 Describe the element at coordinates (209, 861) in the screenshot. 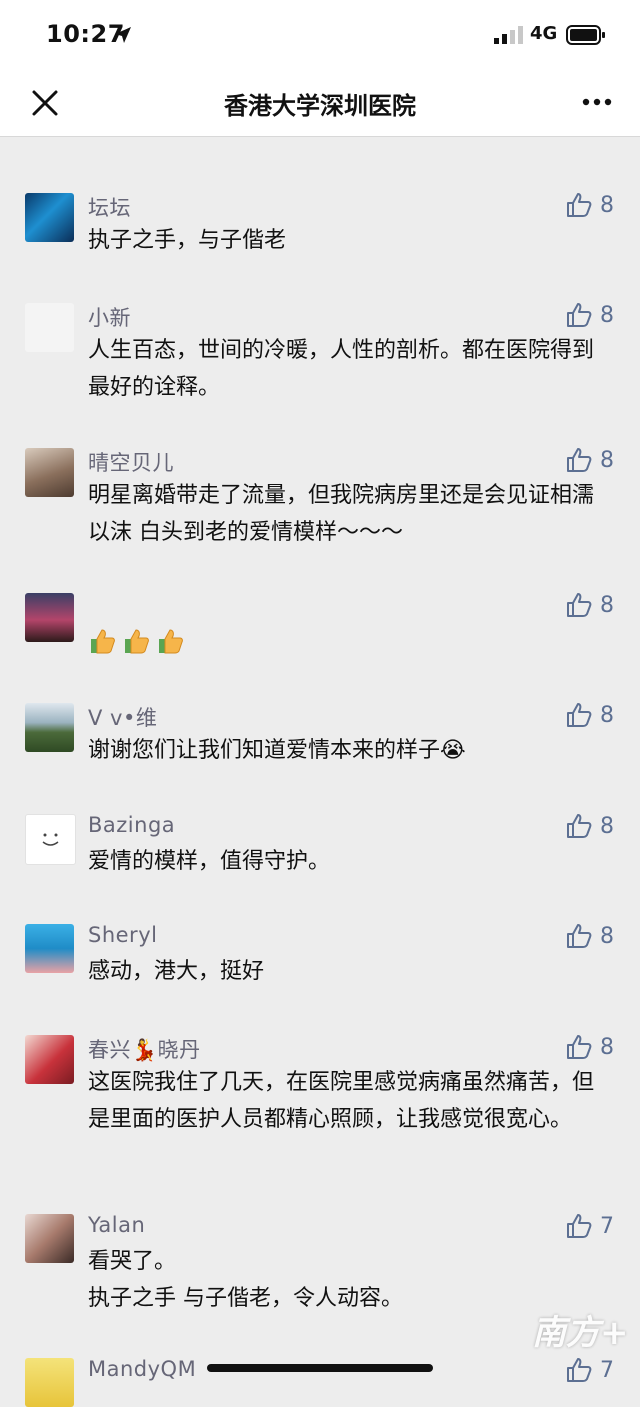

I see `comment-text: 爱情的模样，值得守护。` at that location.